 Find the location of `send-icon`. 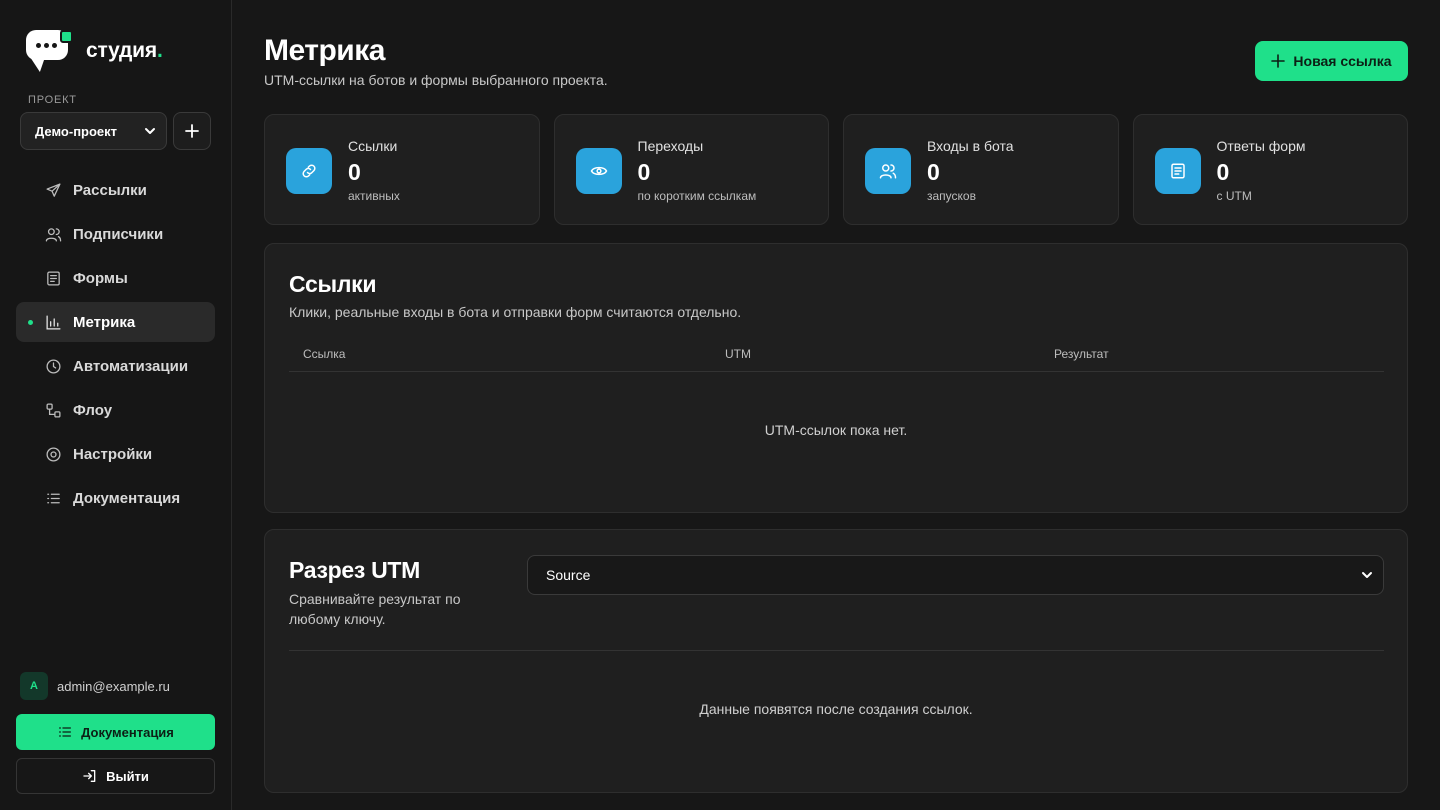

send-icon is located at coordinates (53, 190).